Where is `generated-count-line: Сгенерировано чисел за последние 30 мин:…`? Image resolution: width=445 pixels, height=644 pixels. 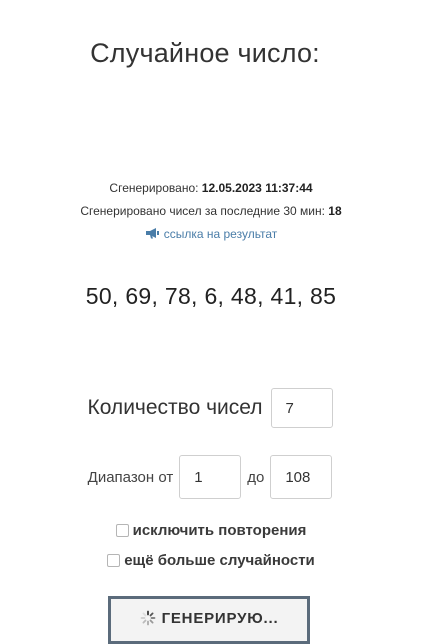 generated-count-line: Сгенерировано чисел за последние 30 мин:… is located at coordinates (211, 211).